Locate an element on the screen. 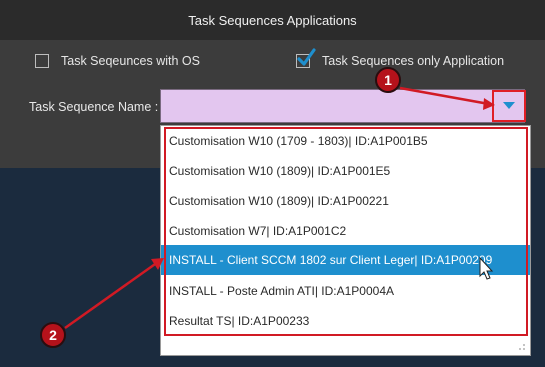 The image size is (545, 367). badge-1-label: 1 is located at coordinates (388, 80).